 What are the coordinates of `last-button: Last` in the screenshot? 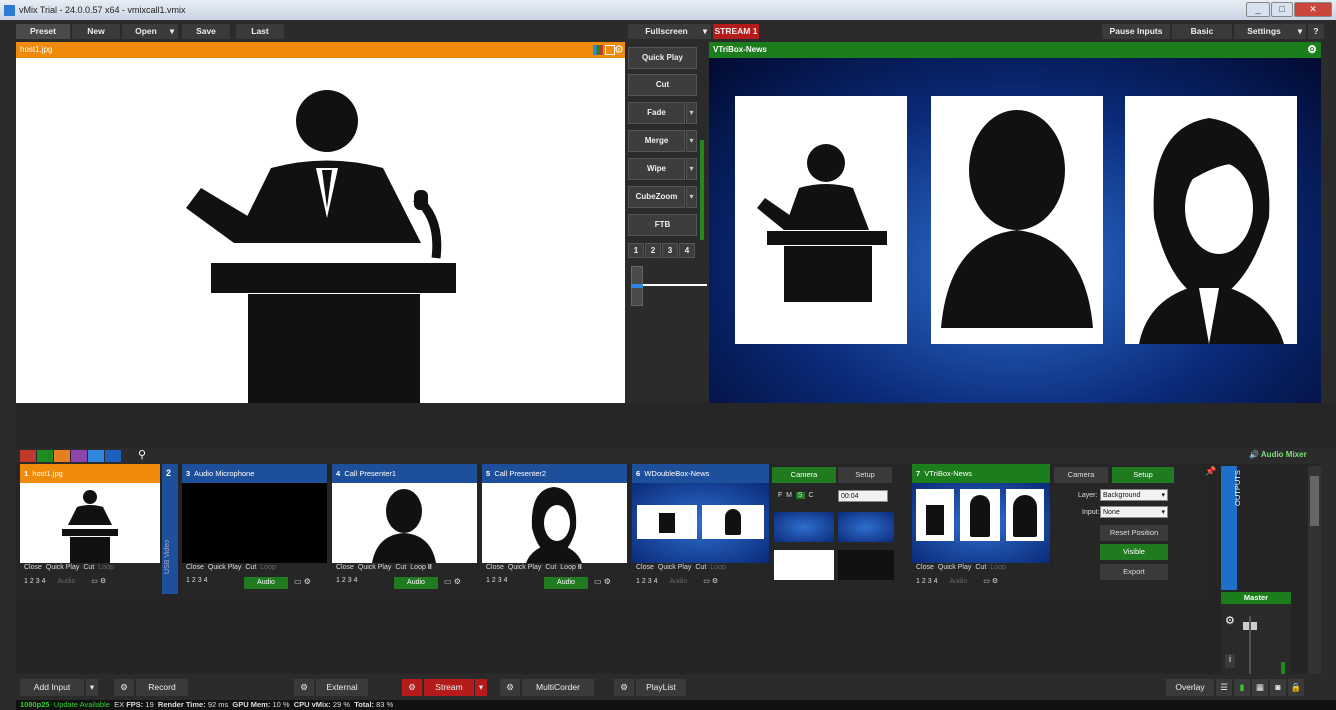 It's located at (260, 31).